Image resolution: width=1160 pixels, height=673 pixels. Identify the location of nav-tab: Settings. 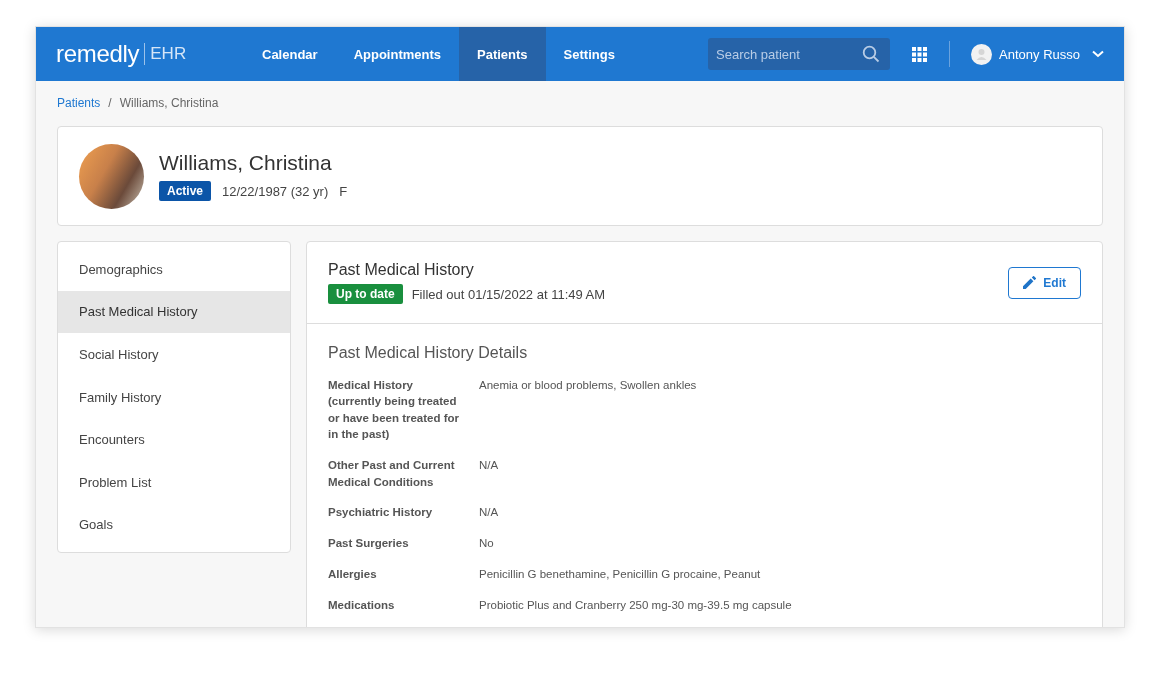
(589, 54).